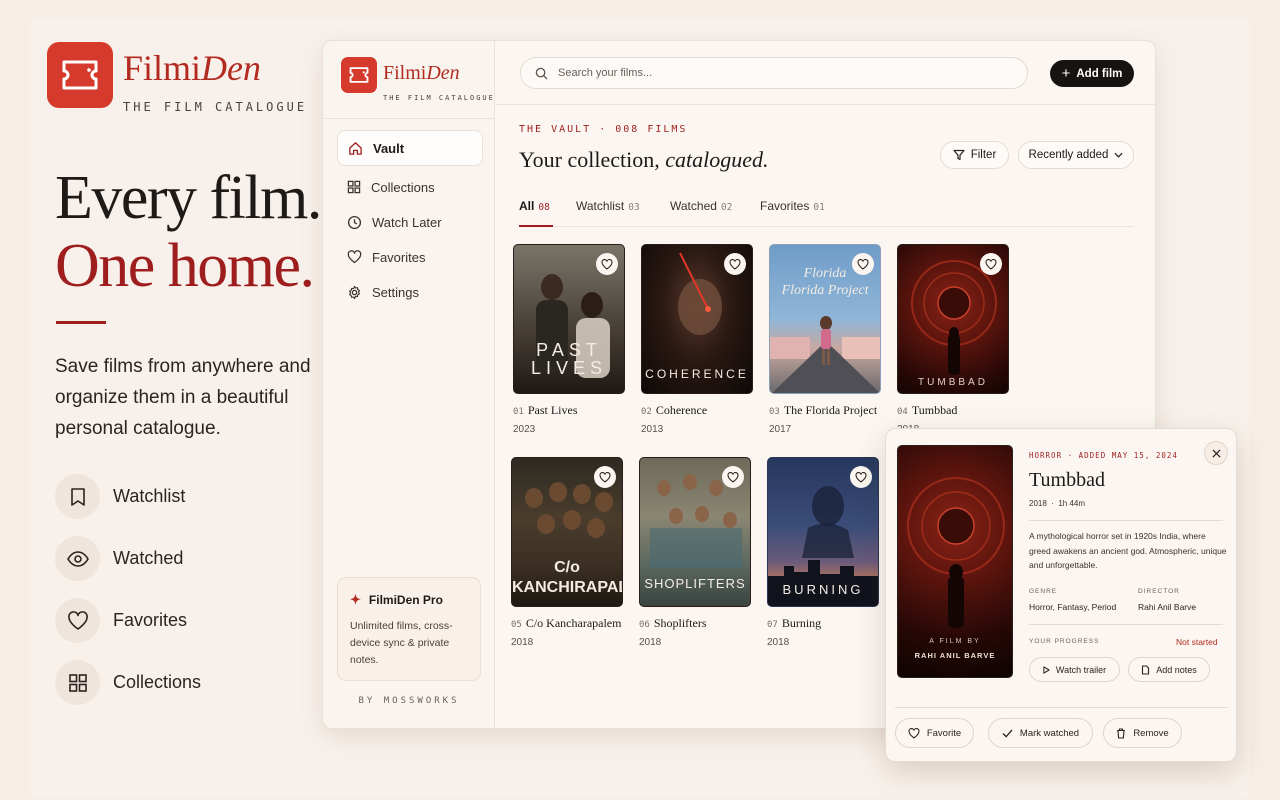 This screenshot has height=800, width=1280. Describe the element at coordinates (944, 733) in the screenshot. I see `favorite-label: Favorite` at that location.